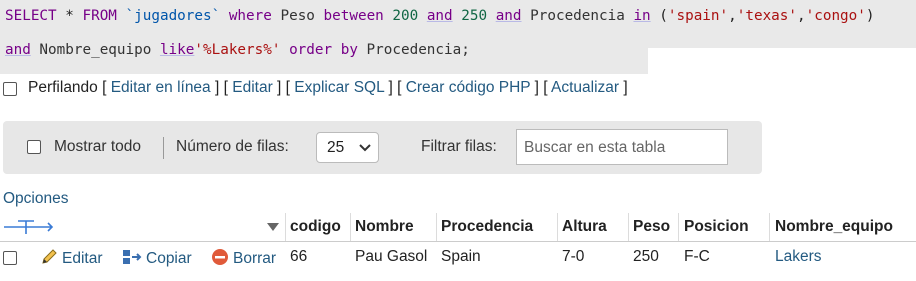 This screenshot has width=916, height=281. Describe the element at coordinates (273, 227) in the screenshot. I see `sort-arrow-down-icon` at that location.